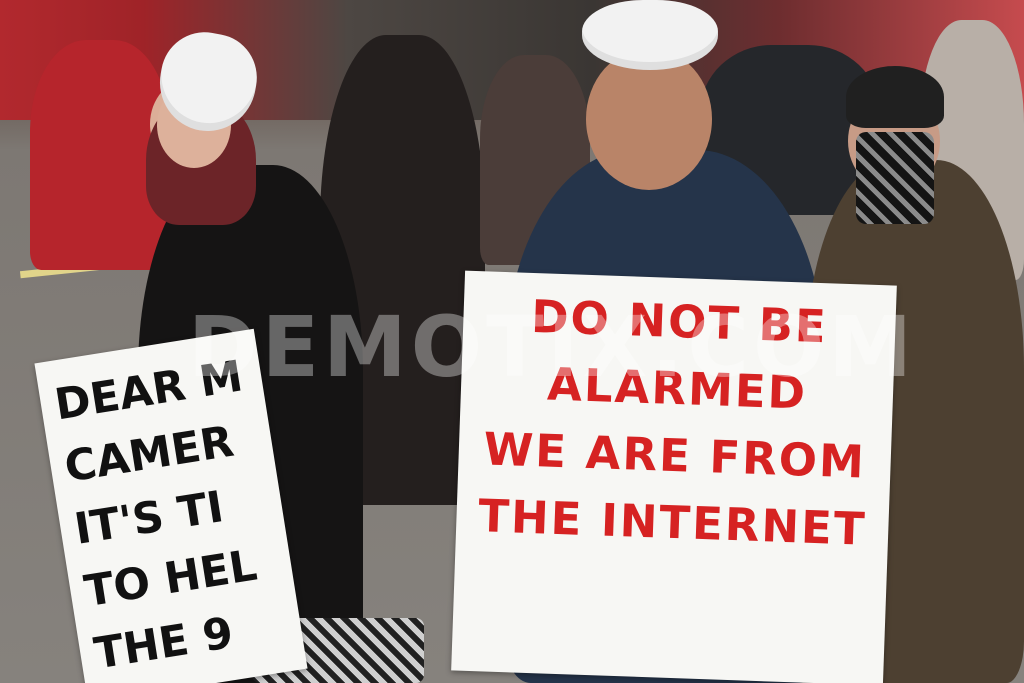 This screenshot has width=1024, height=683. I want to click on anonymous-mask, so click(650, 35).